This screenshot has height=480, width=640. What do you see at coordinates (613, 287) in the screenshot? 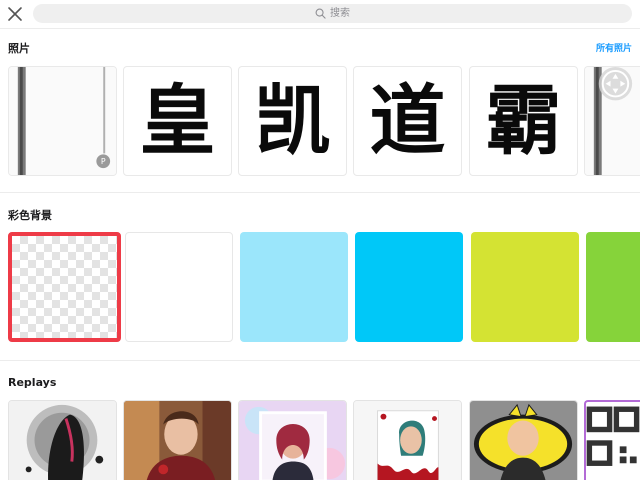
I see `swatch-green` at bounding box center [613, 287].